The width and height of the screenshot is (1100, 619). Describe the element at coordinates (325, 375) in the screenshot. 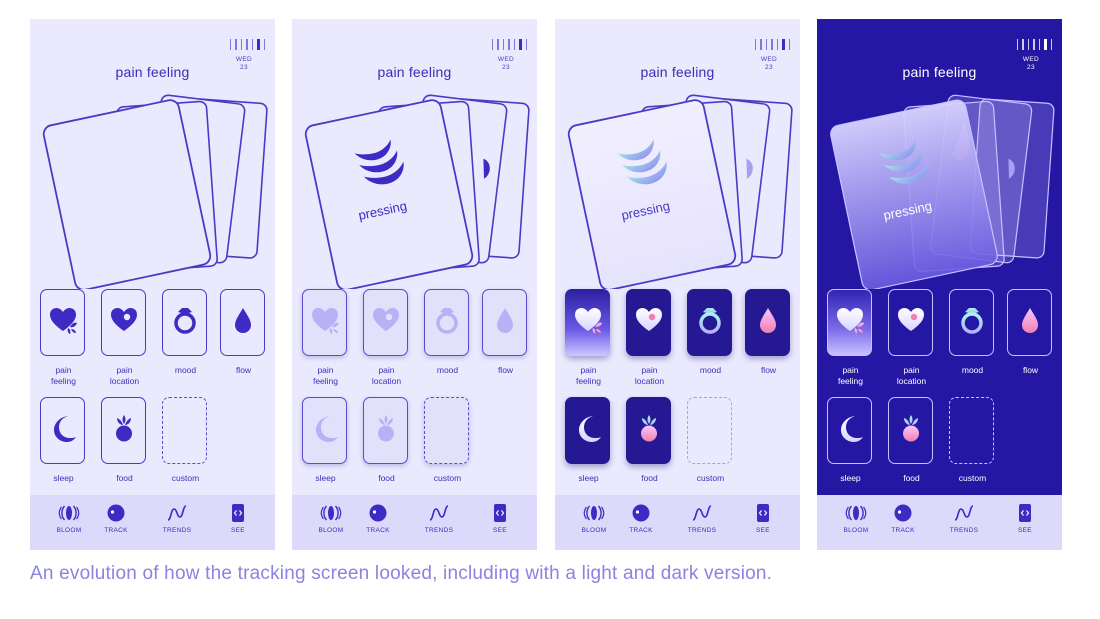

I see `tracker-label: pain feeling` at that location.